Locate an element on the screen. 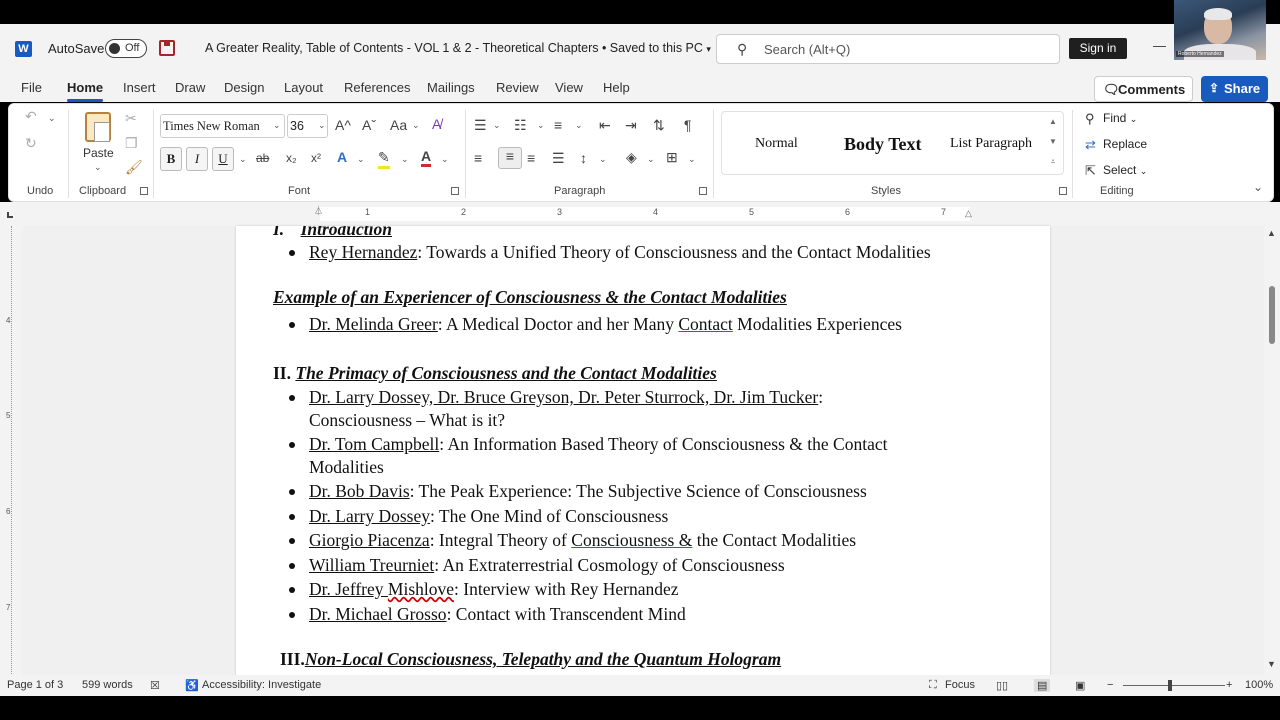 The width and height of the screenshot is (1280, 720). vertical-scrollbar: ▲ ▼ is located at coordinates (1272, 452).